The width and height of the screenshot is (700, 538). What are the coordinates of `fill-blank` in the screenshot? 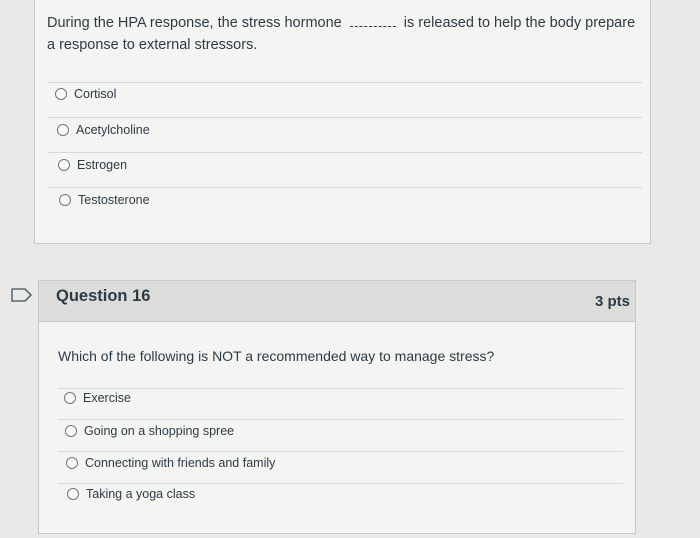 It's located at (372, 21).